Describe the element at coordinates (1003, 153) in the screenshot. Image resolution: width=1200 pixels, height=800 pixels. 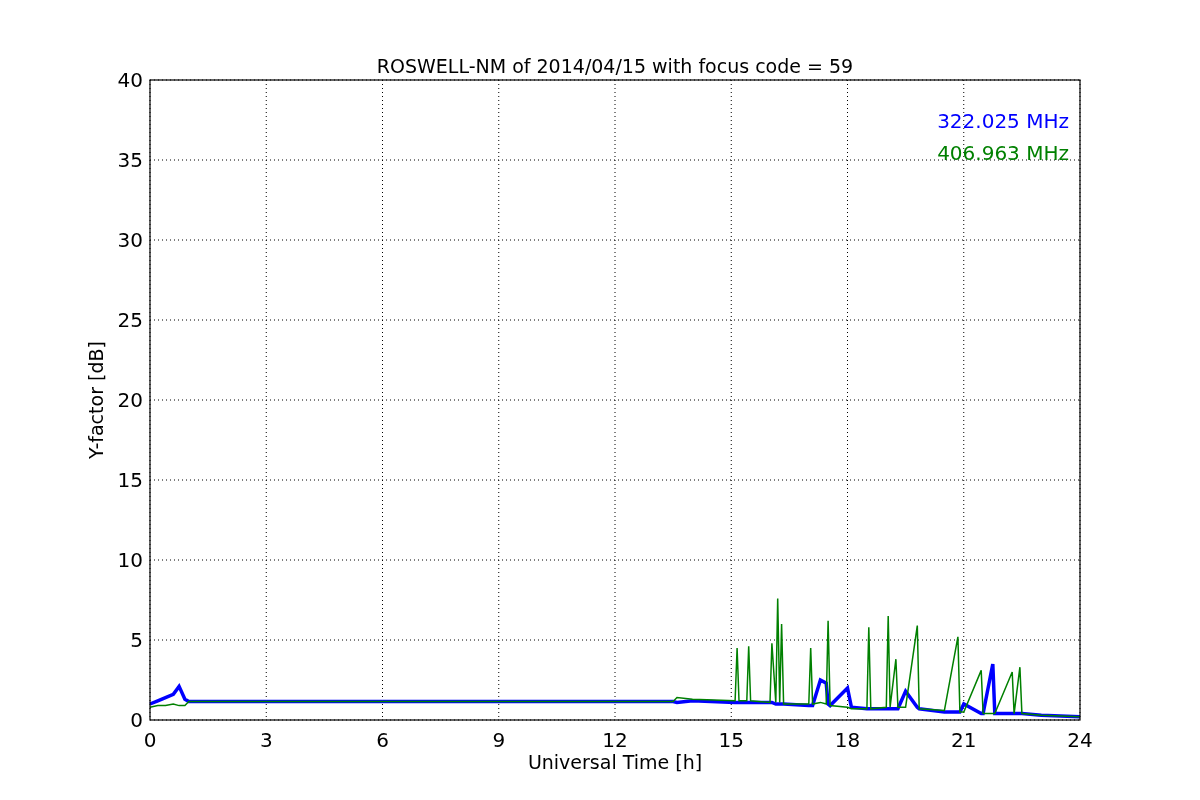
I see `legend-label: 406.963 MHz` at that location.